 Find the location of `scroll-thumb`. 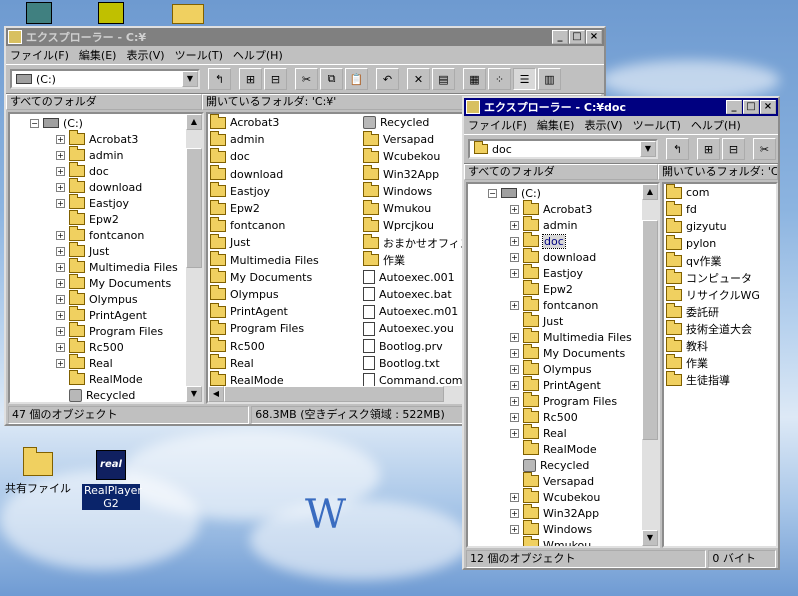

scroll-thumb is located at coordinates (650, 330).